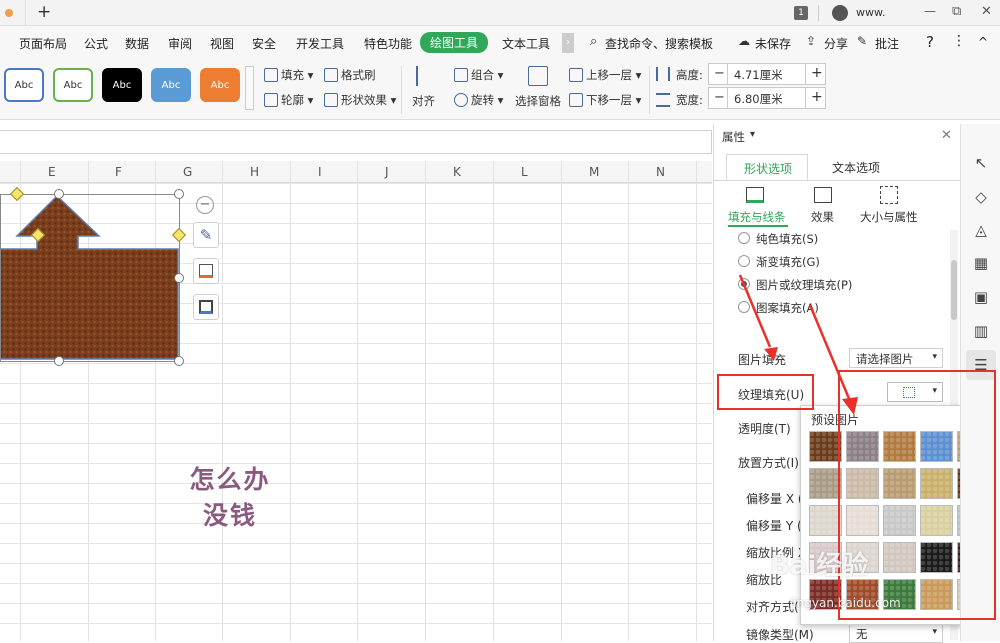  Describe the element at coordinates (787, 239) in the screenshot. I see `solid-fill-label: 纯色填充(S)` at that location.